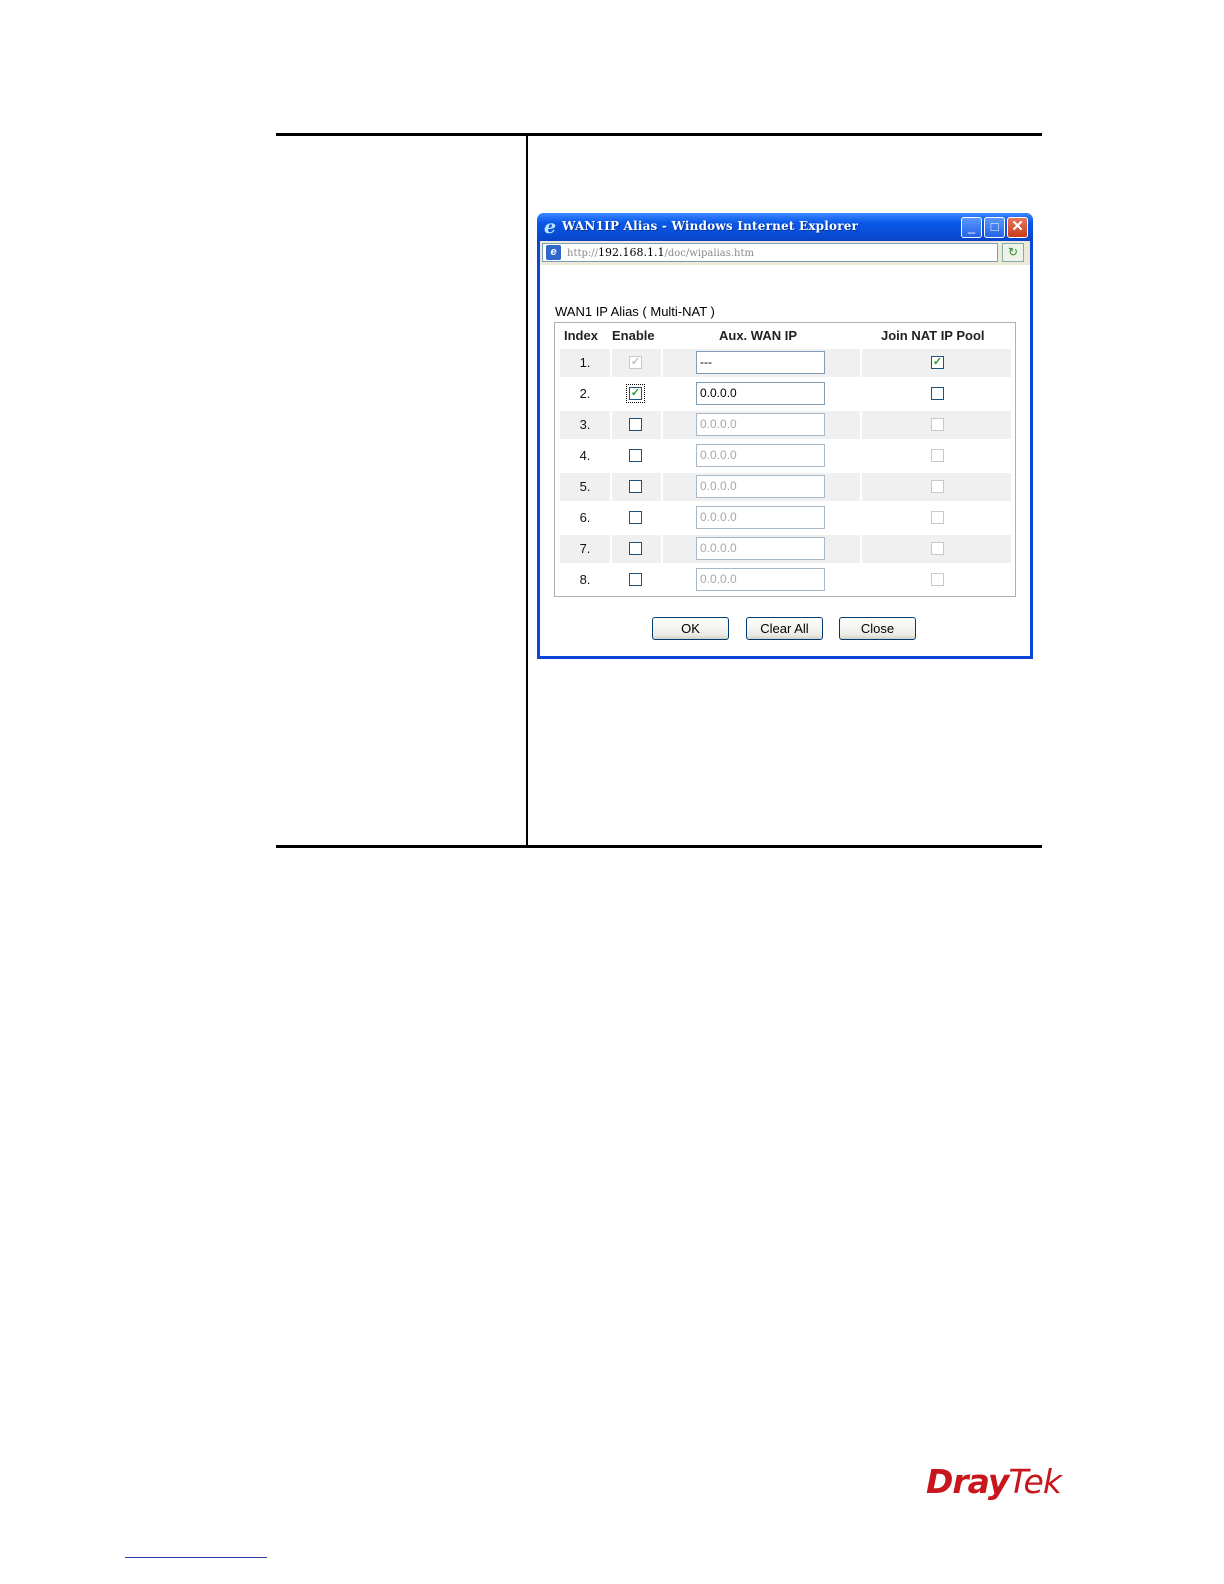 This screenshot has height=1584, width=1224. I want to click on bottom-rule, so click(659, 846).